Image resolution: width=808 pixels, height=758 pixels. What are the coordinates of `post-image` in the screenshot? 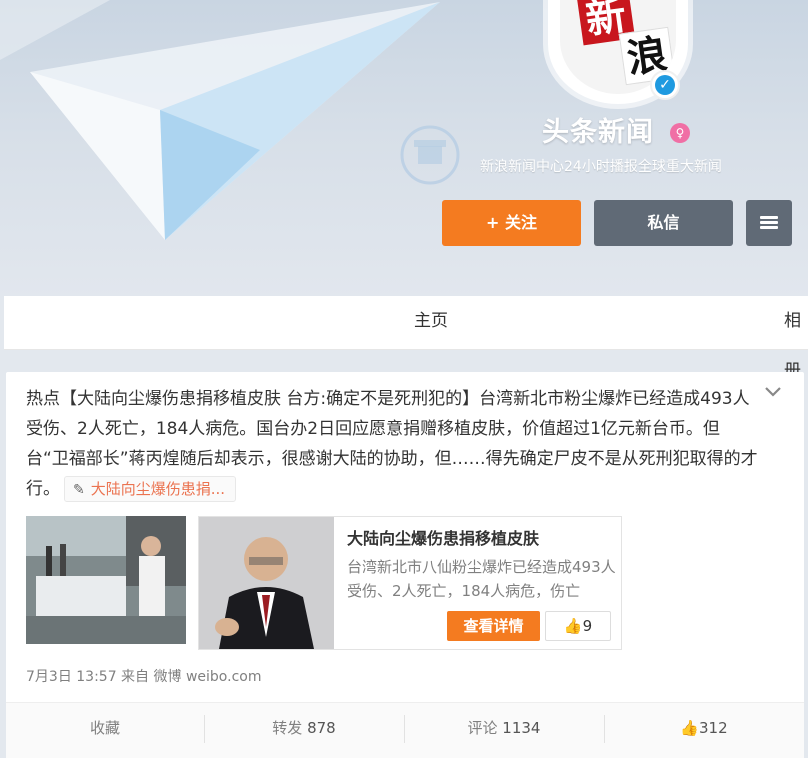 It's located at (106, 580).